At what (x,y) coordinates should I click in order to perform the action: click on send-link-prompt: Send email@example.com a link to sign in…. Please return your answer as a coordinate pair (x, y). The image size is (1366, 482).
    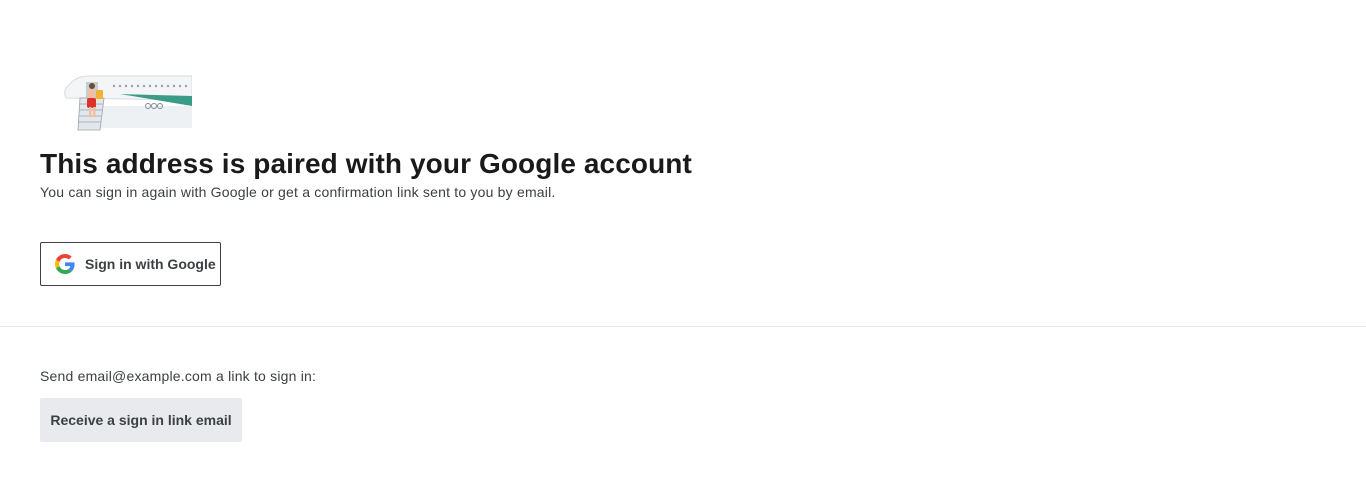
    Looking at the image, I should click on (178, 376).